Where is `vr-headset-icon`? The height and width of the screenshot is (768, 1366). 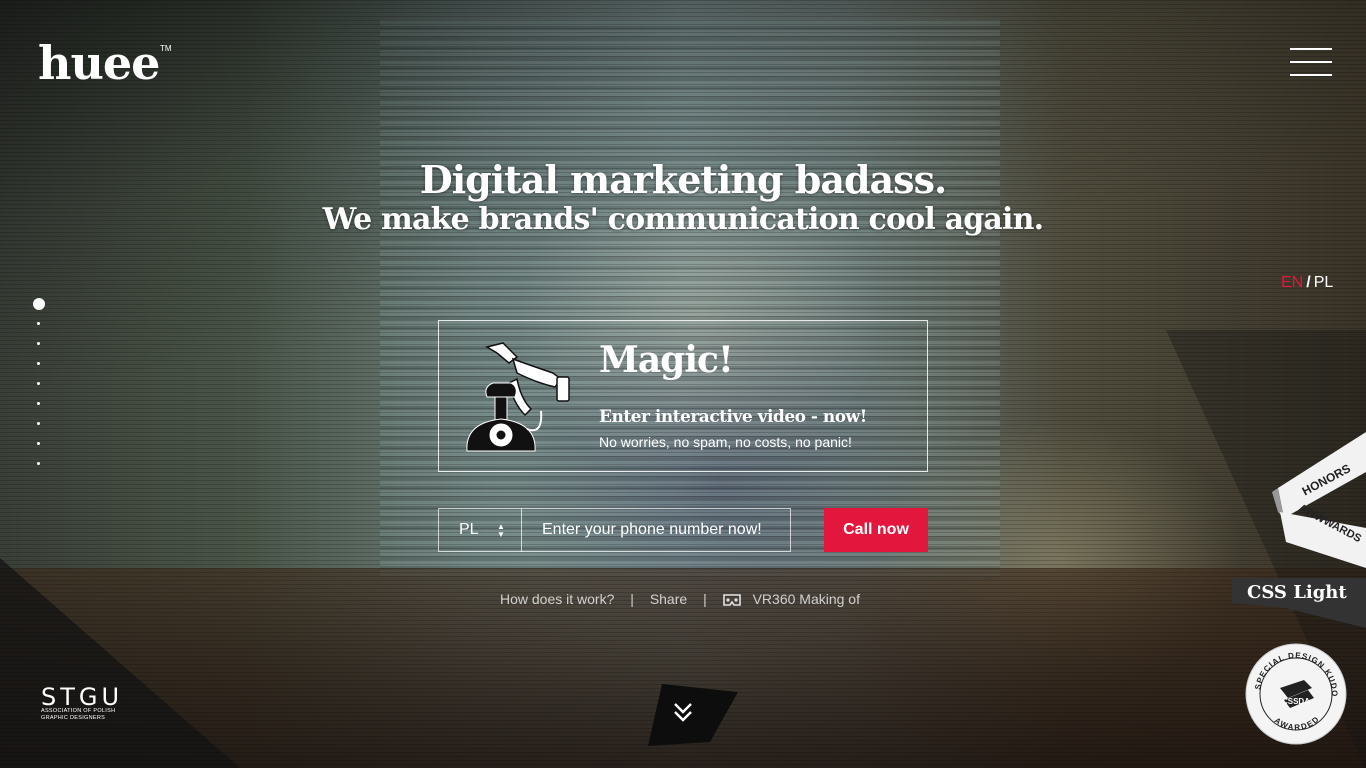 vr-headset-icon is located at coordinates (731, 600).